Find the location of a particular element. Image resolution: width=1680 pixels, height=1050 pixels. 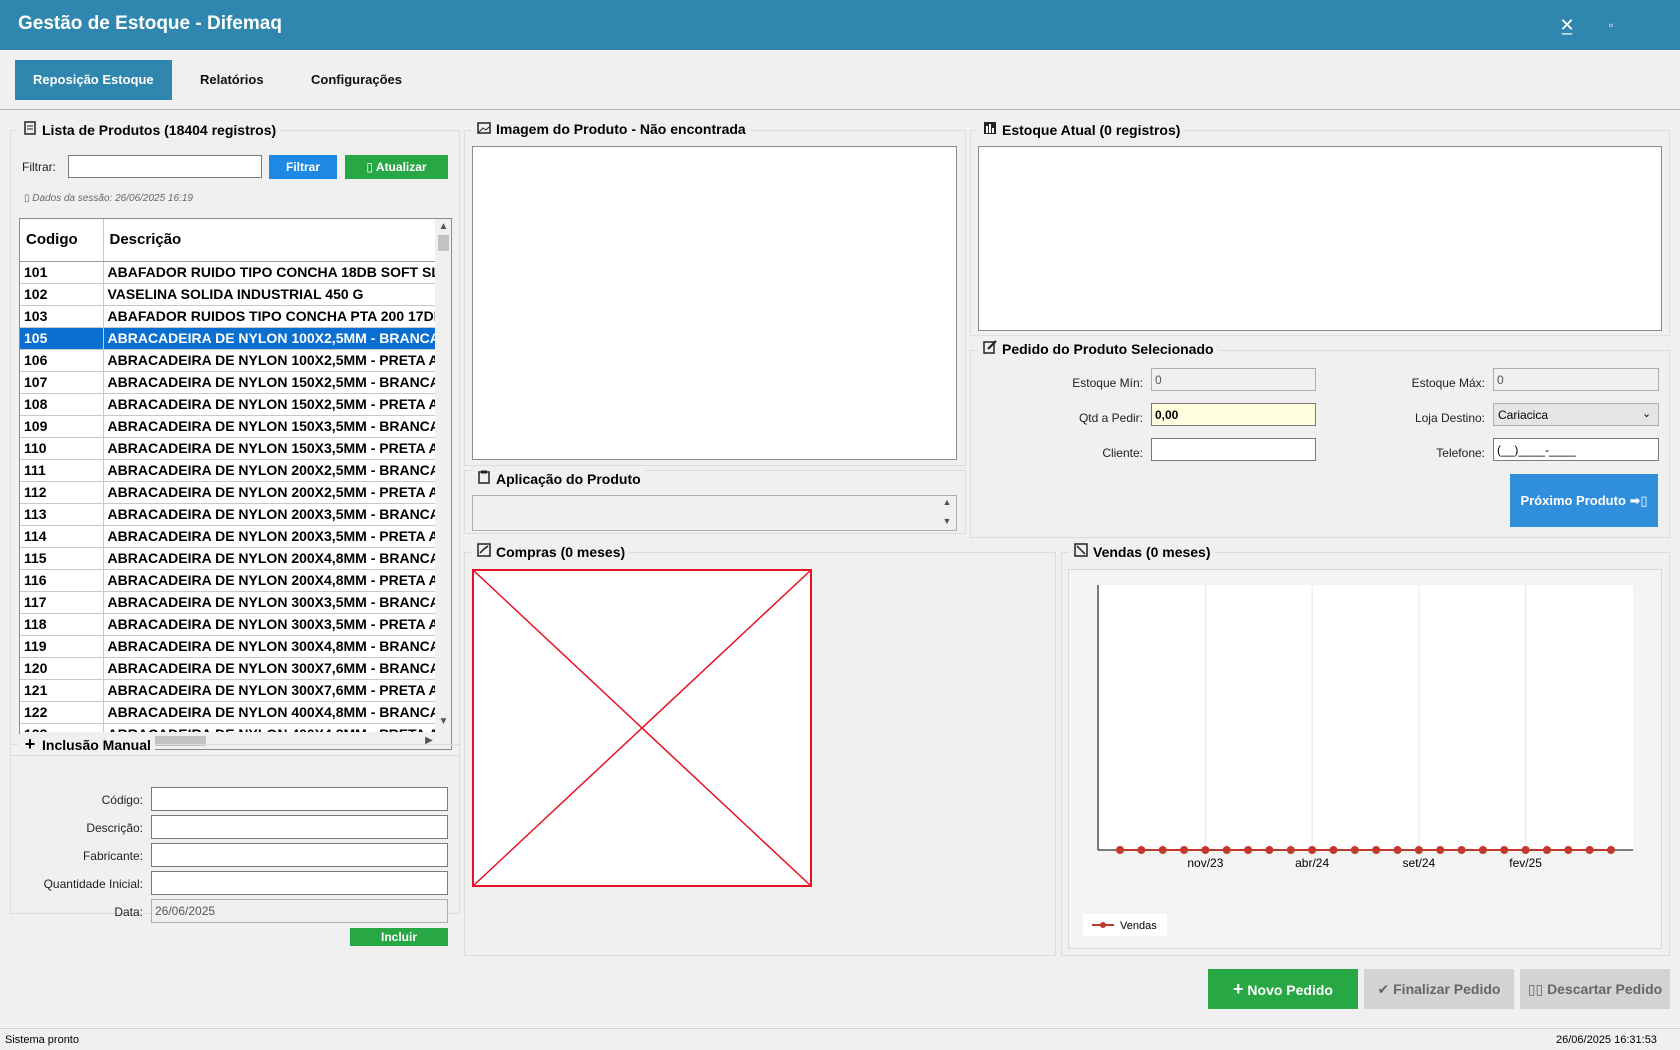

row-description: ABRACADEIRA DE NYLON 200X2,5MM - BRANCA is located at coordinates (269, 470).